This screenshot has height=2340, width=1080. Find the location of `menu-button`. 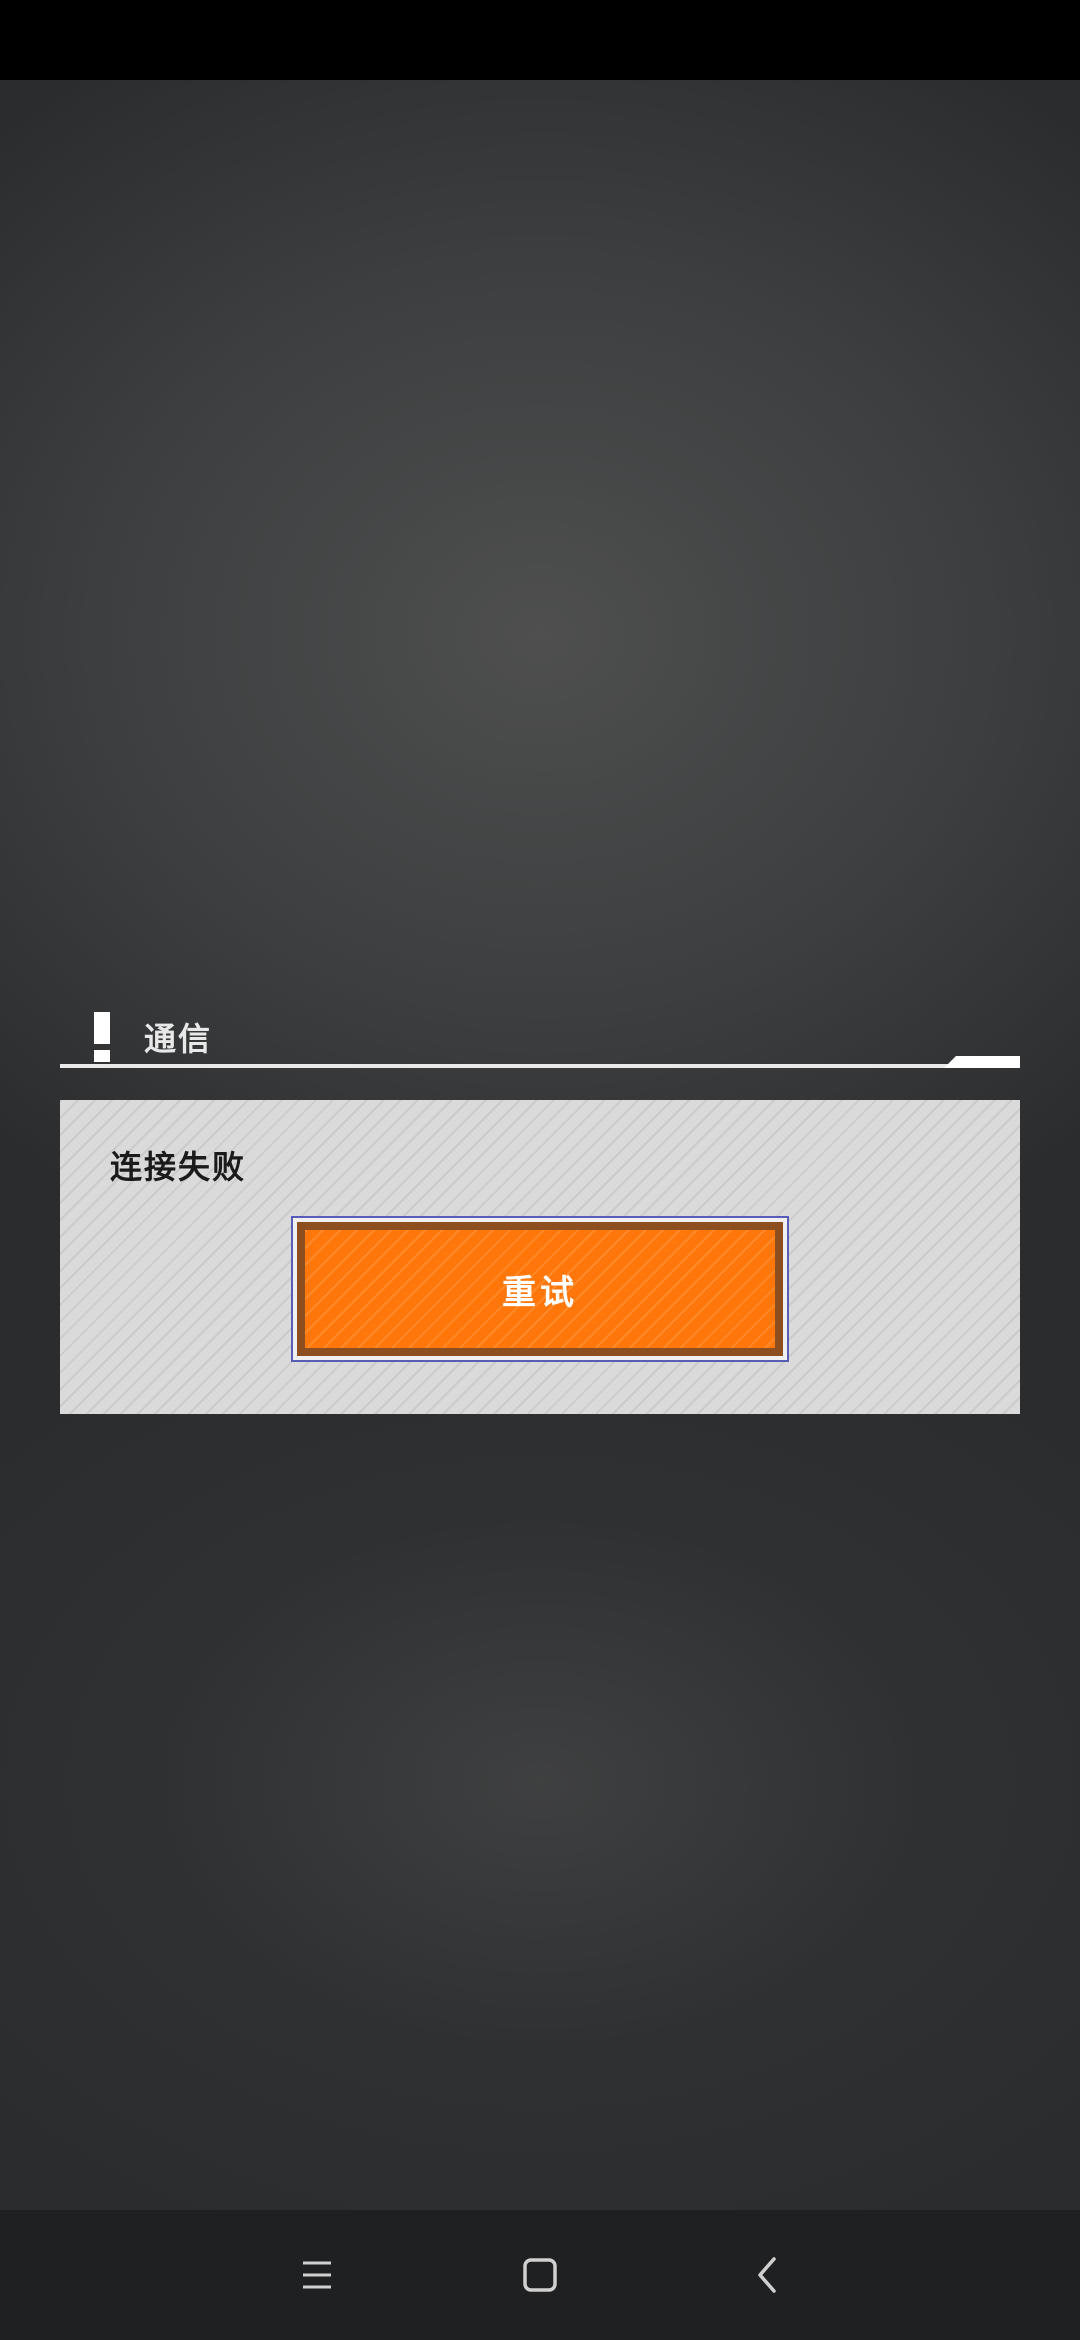

menu-button is located at coordinates (317, 2275).